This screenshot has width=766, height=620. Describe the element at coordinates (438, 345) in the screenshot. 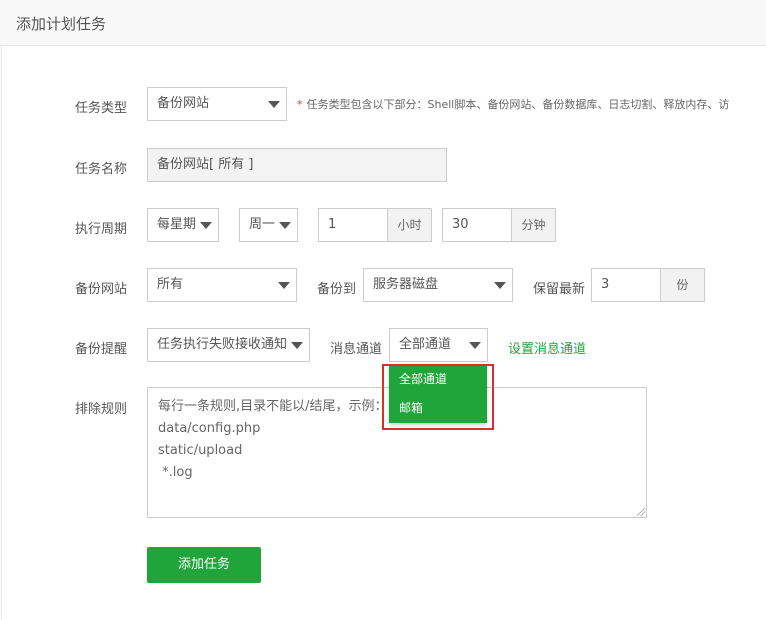

I see `channel-select: 全部通道` at that location.